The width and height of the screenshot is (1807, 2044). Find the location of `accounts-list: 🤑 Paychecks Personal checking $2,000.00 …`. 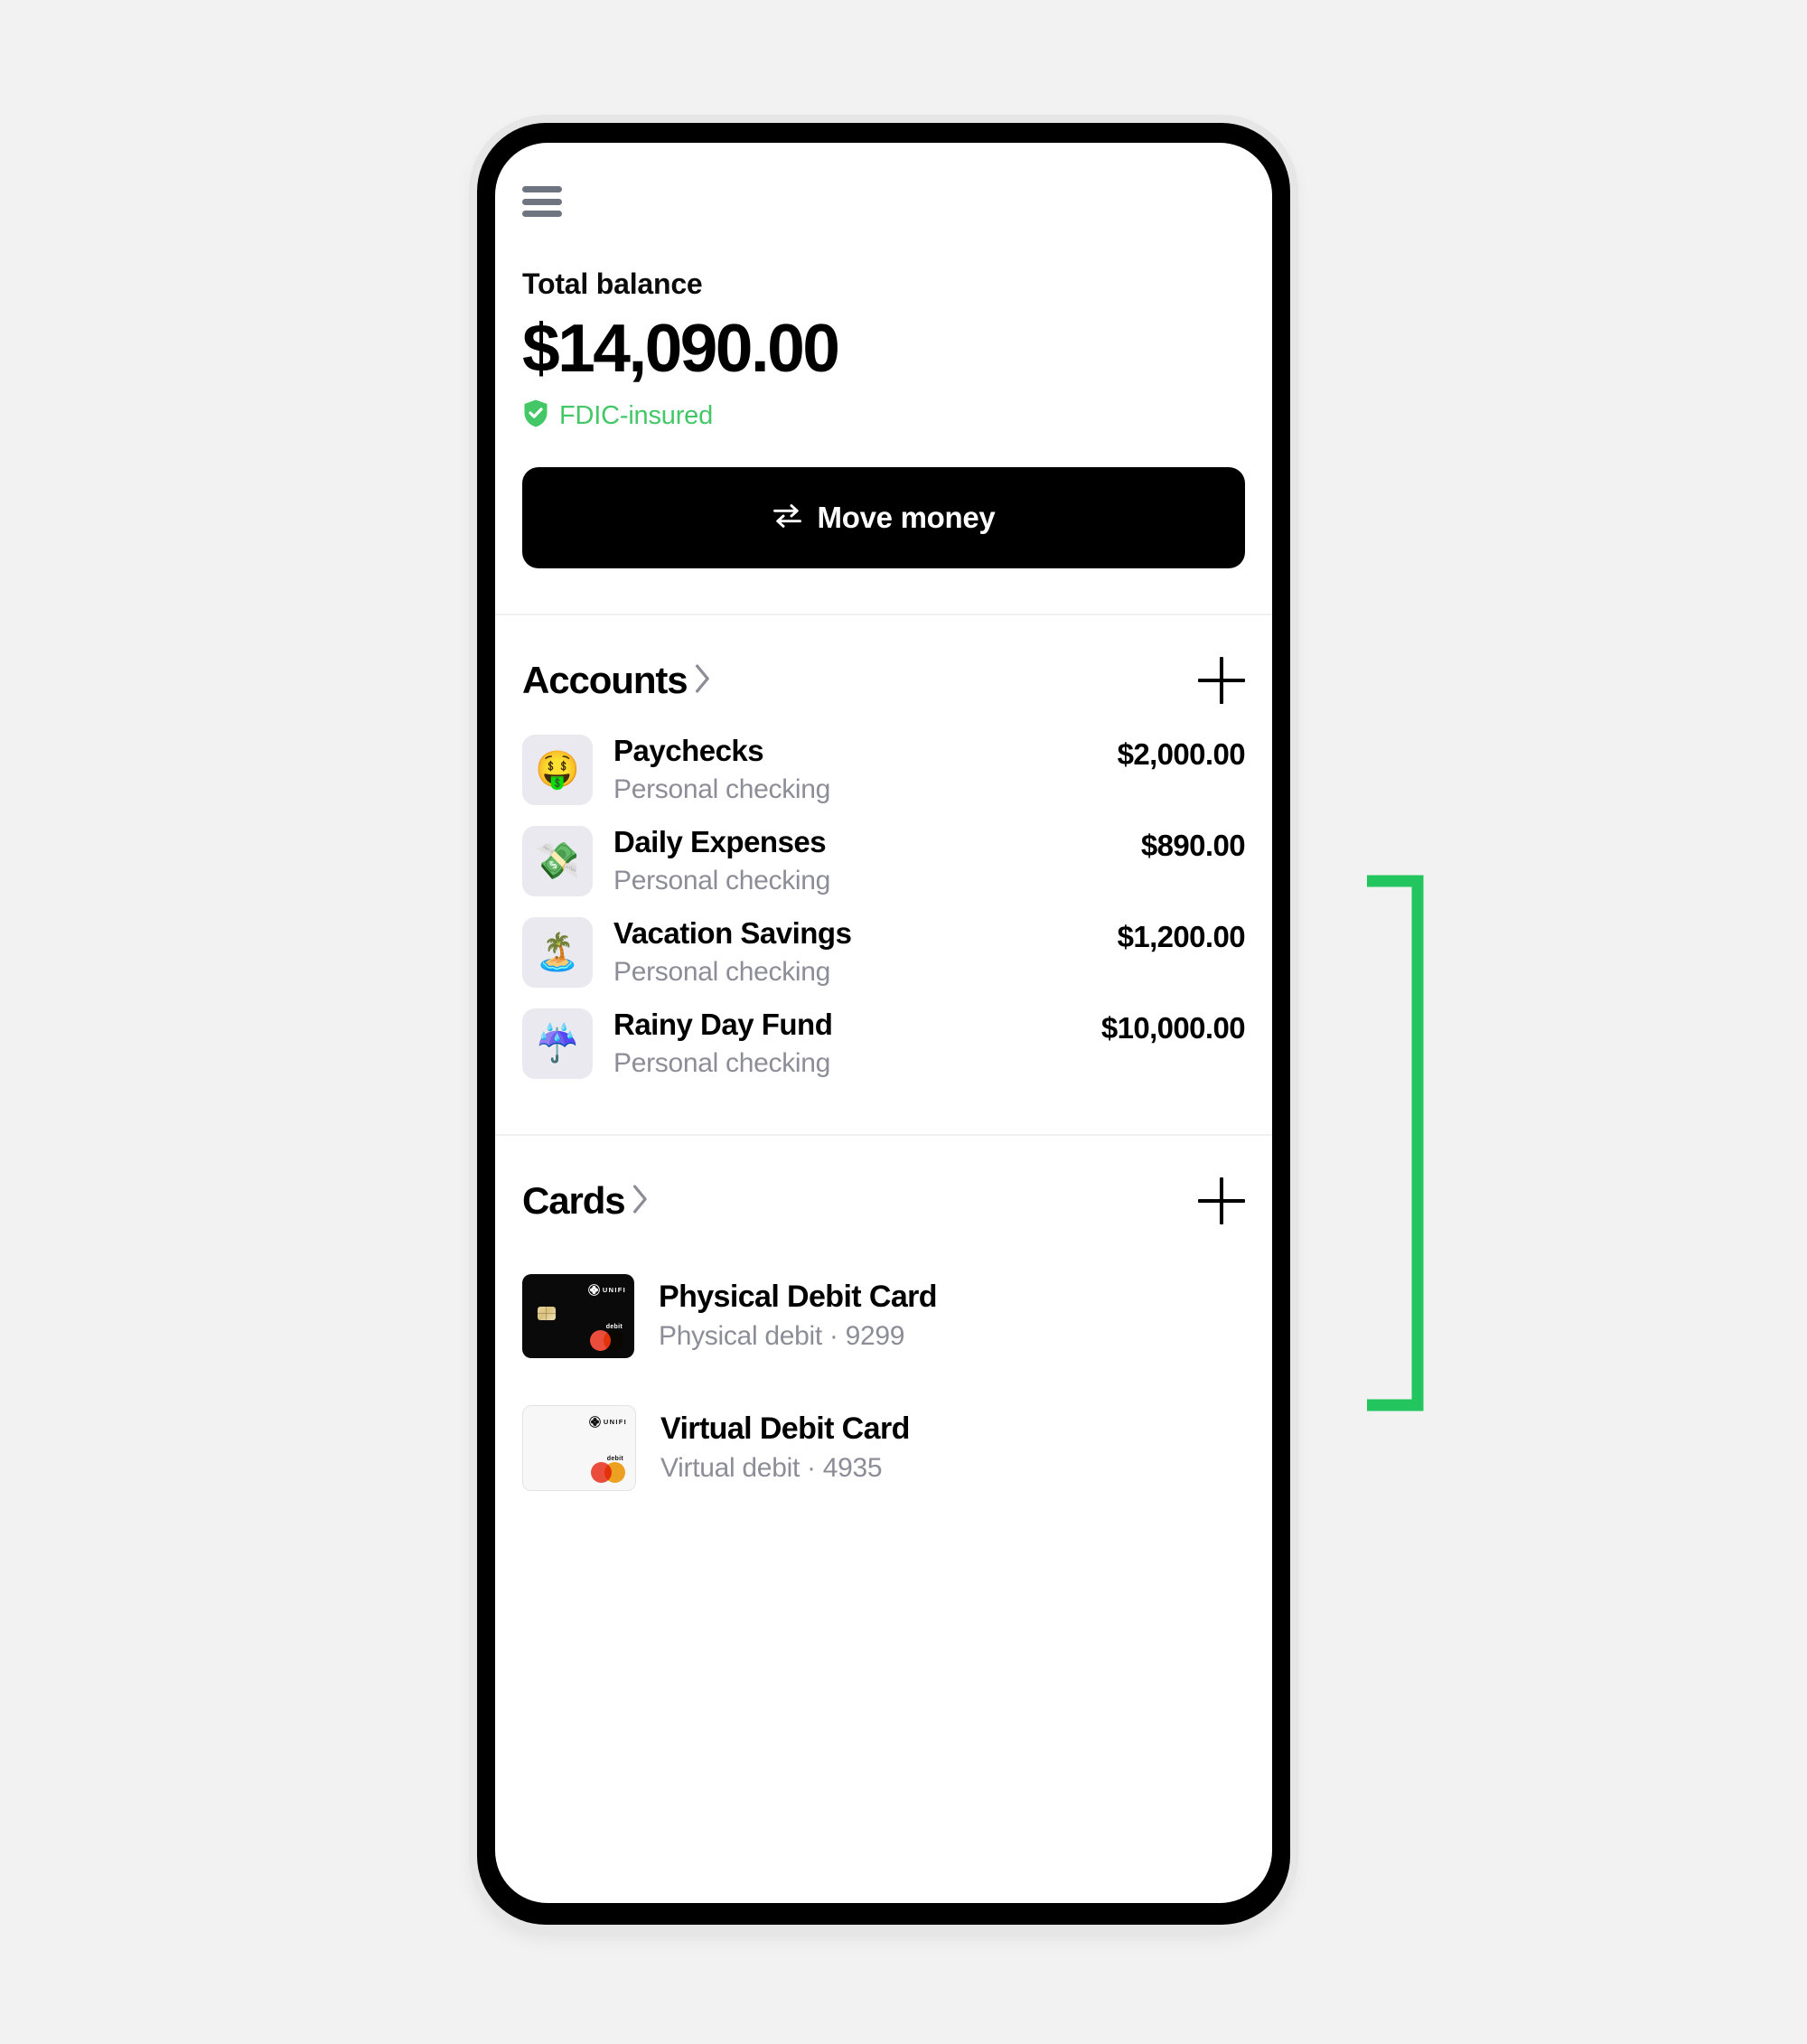

accounts-list: 🤑 Paychecks Personal checking $2,000.00 … is located at coordinates (884, 907).